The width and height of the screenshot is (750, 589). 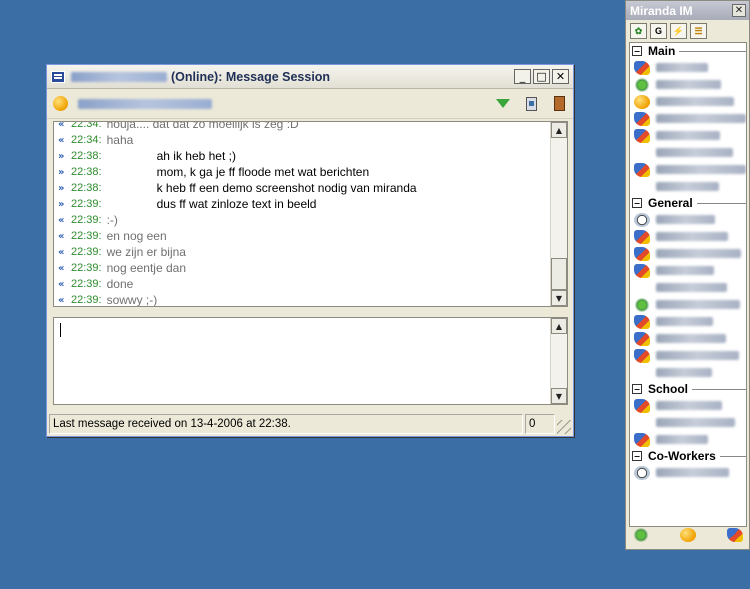 What do you see at coordinates (682, 456) in the screenshot?
I see `group-name: Co-Workers` at bounding box center [682, 456].